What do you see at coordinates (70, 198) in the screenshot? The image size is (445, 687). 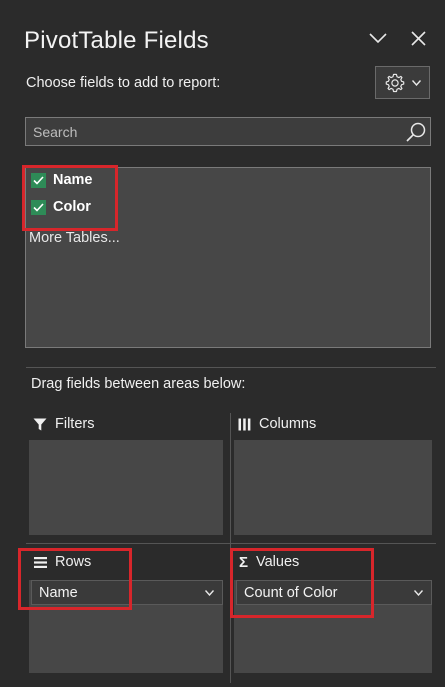 I see `highlight-fields` at bounding box center [70, 198].